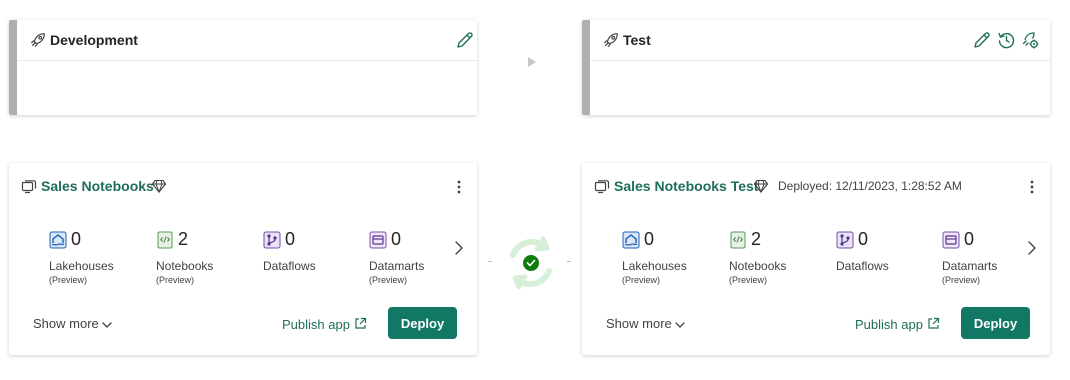 Image resolution: width=1070 pixels, height=380 pixels. Describe the element at coordinates (1006, 40) in the screenshot. I see `history-icon` at that location.